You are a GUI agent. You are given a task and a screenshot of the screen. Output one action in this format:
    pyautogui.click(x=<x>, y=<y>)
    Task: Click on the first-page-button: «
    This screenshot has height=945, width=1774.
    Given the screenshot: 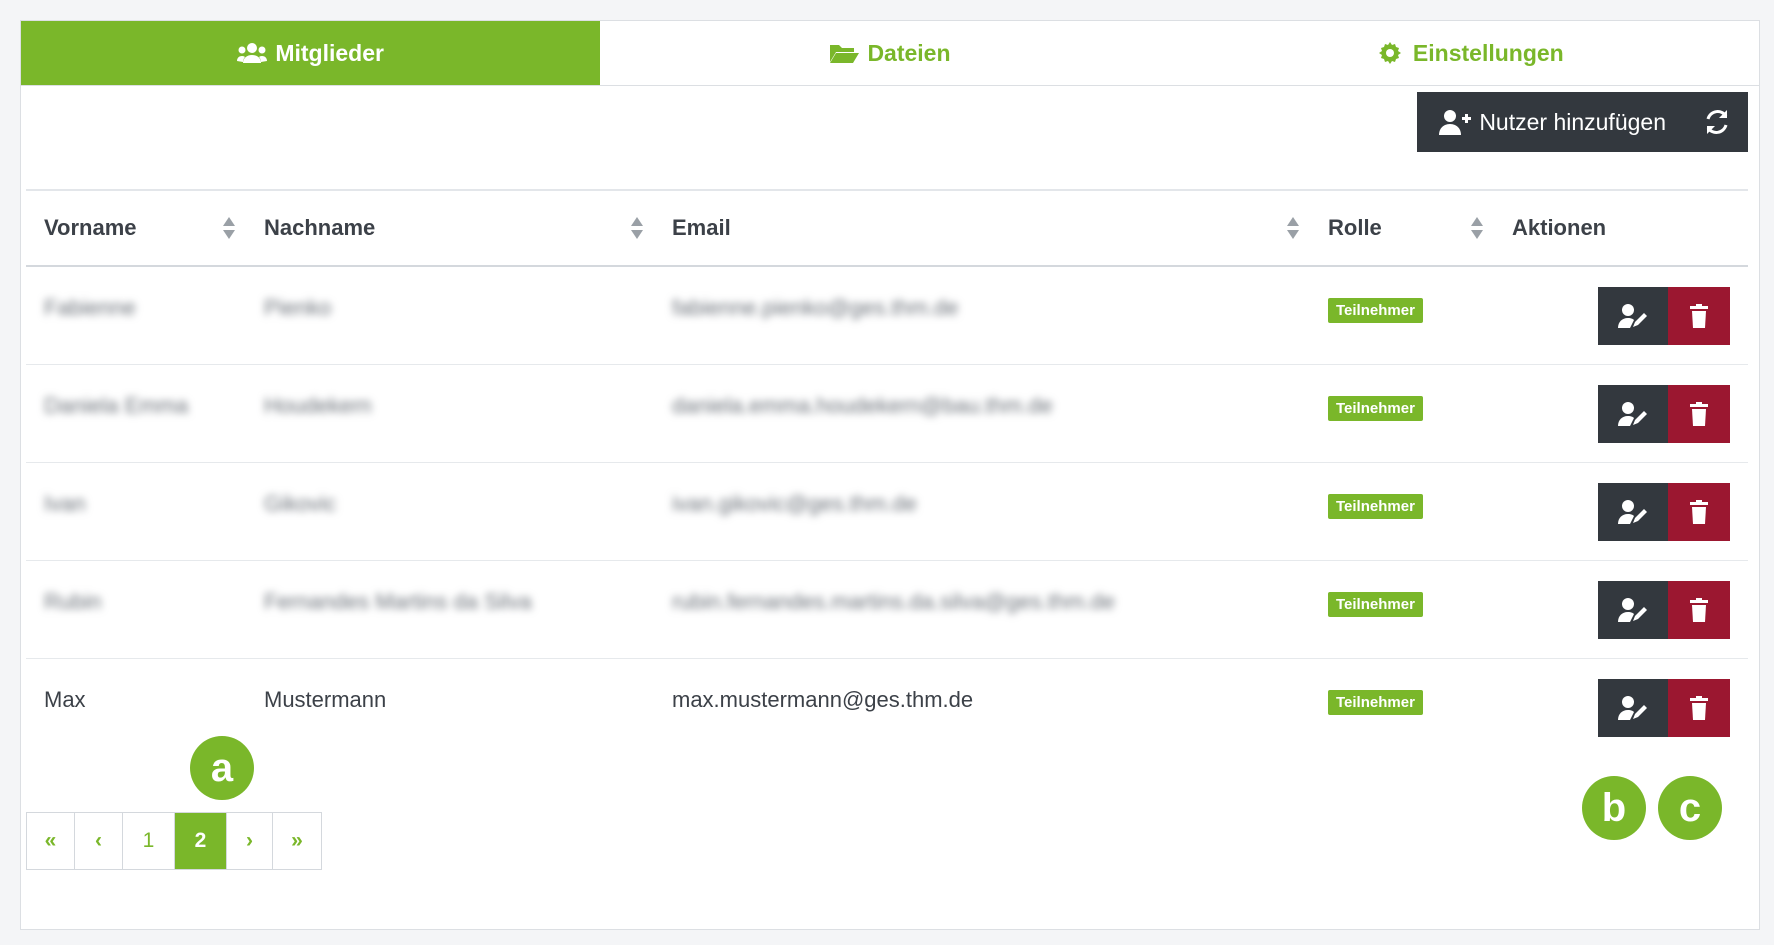 What is the action you would take?
    pyautogui.click(x=51, y=841)
    